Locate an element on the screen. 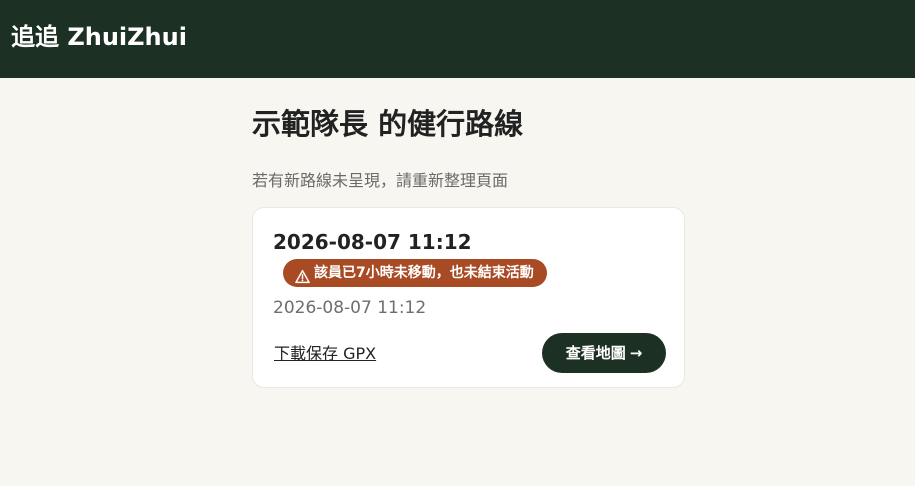 This screenshot has height=486, width=915. route-time: 2026-08-07 11:12 is located at coordinates (350, 308).